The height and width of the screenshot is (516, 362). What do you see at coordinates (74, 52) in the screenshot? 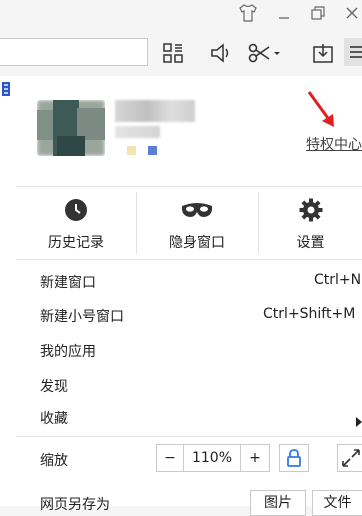
I see `address-bar` at bounding box center [74, 52].